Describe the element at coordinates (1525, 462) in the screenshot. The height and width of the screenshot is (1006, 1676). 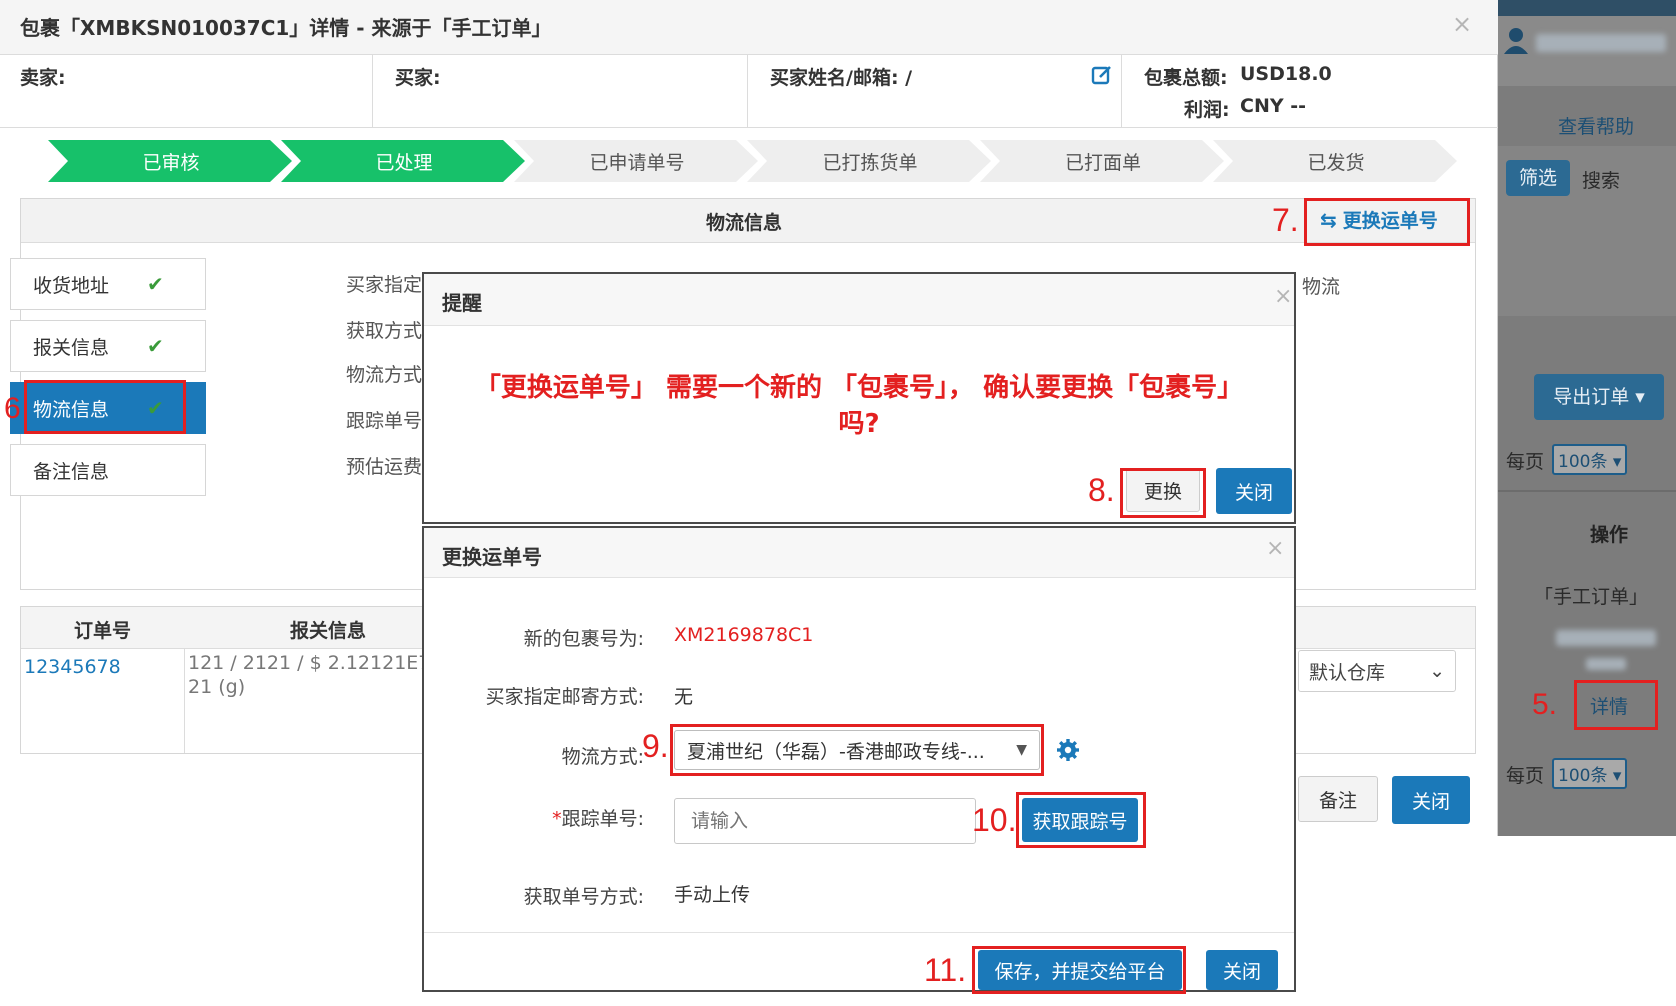
I see `per-page-label: 每页` at that location.